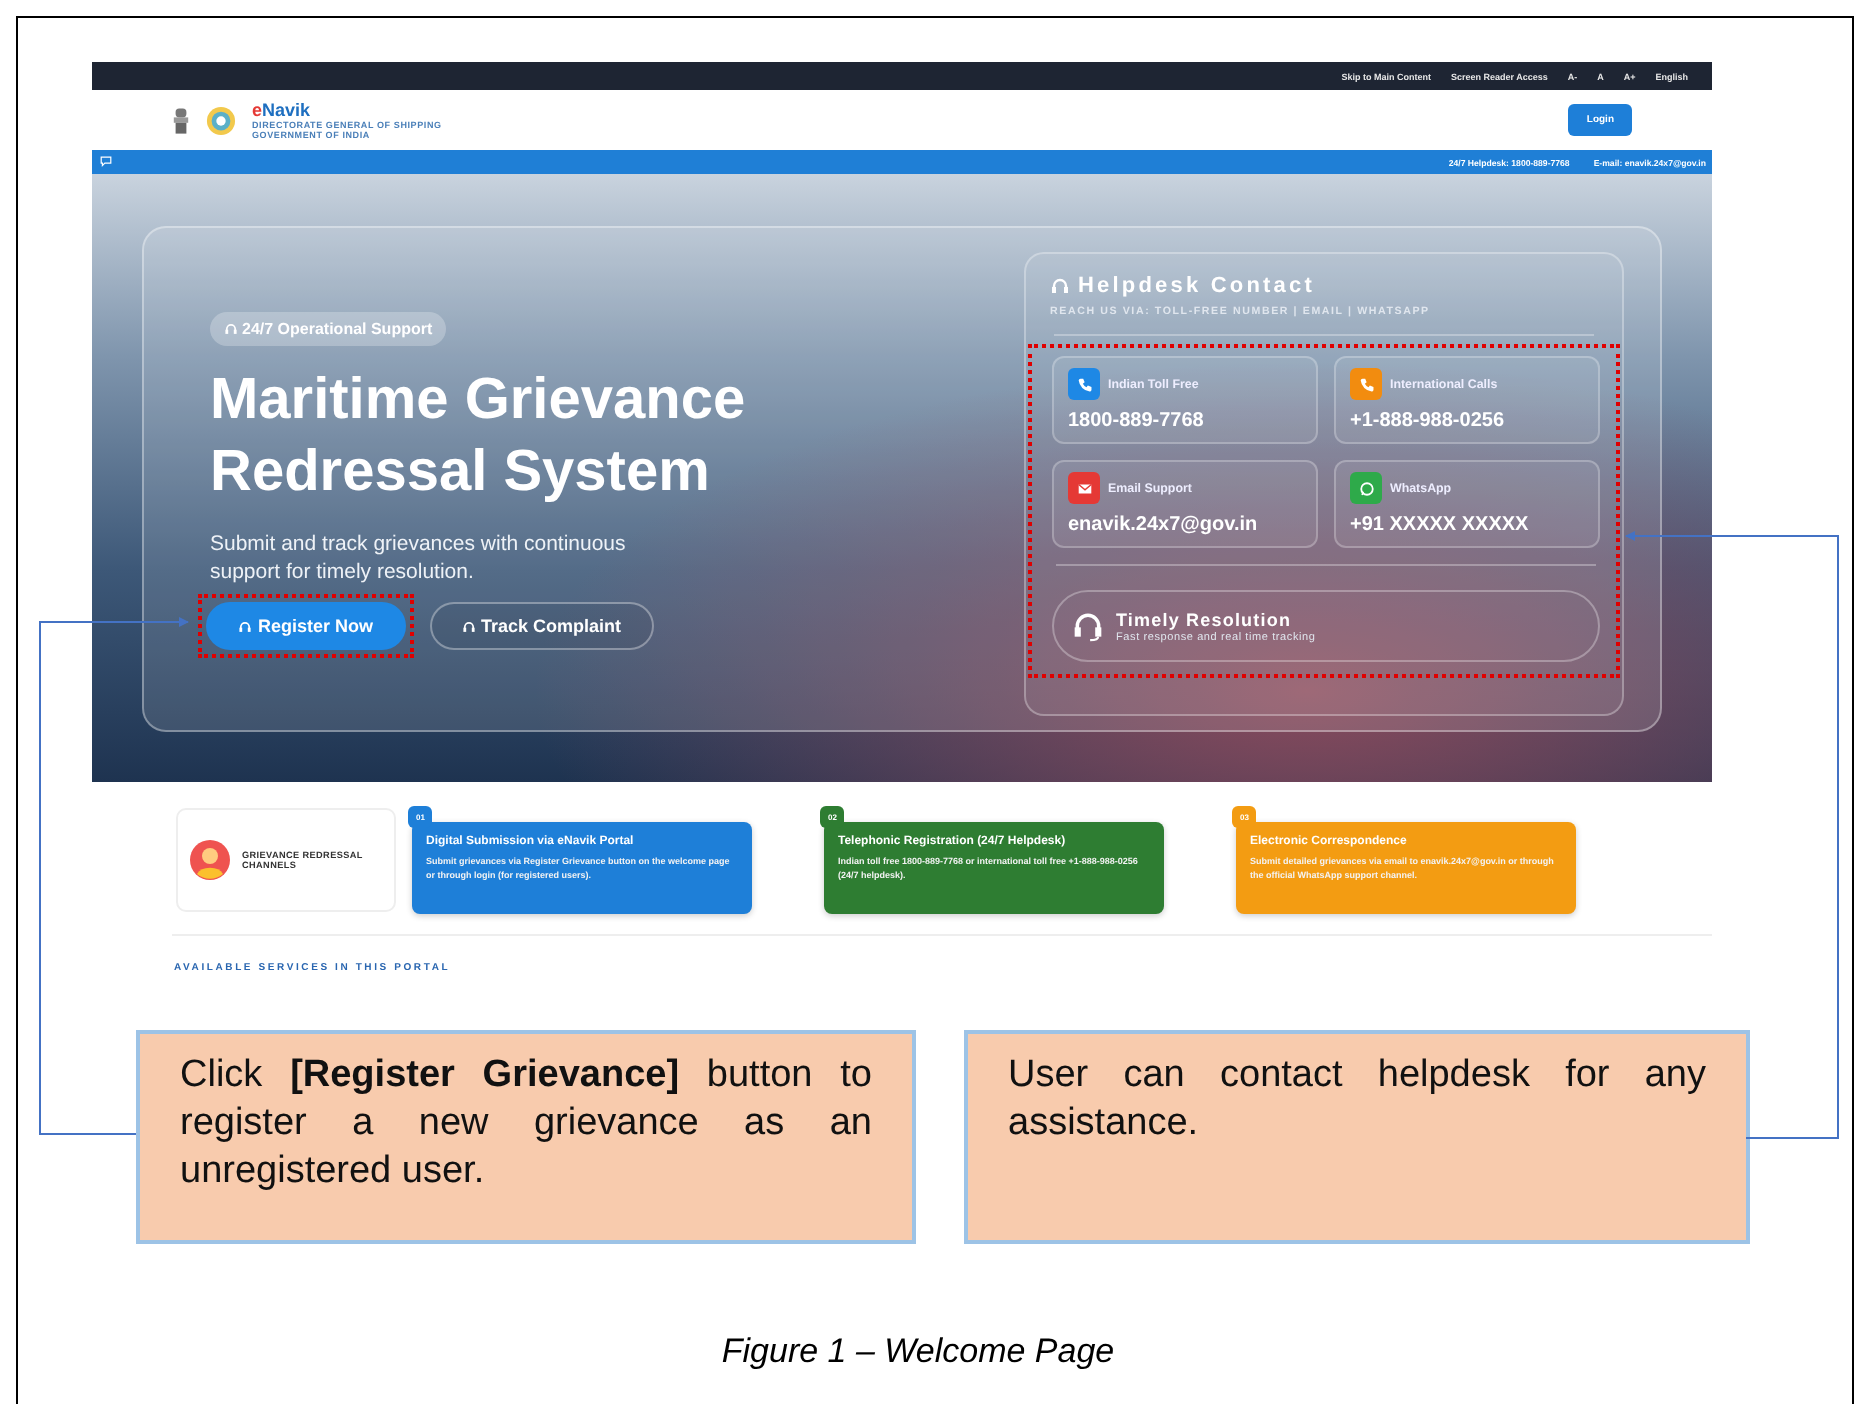  Describe the element at coordinates (461, 473) in the screenshot. I see `hero-title: Redressal System` at that location.